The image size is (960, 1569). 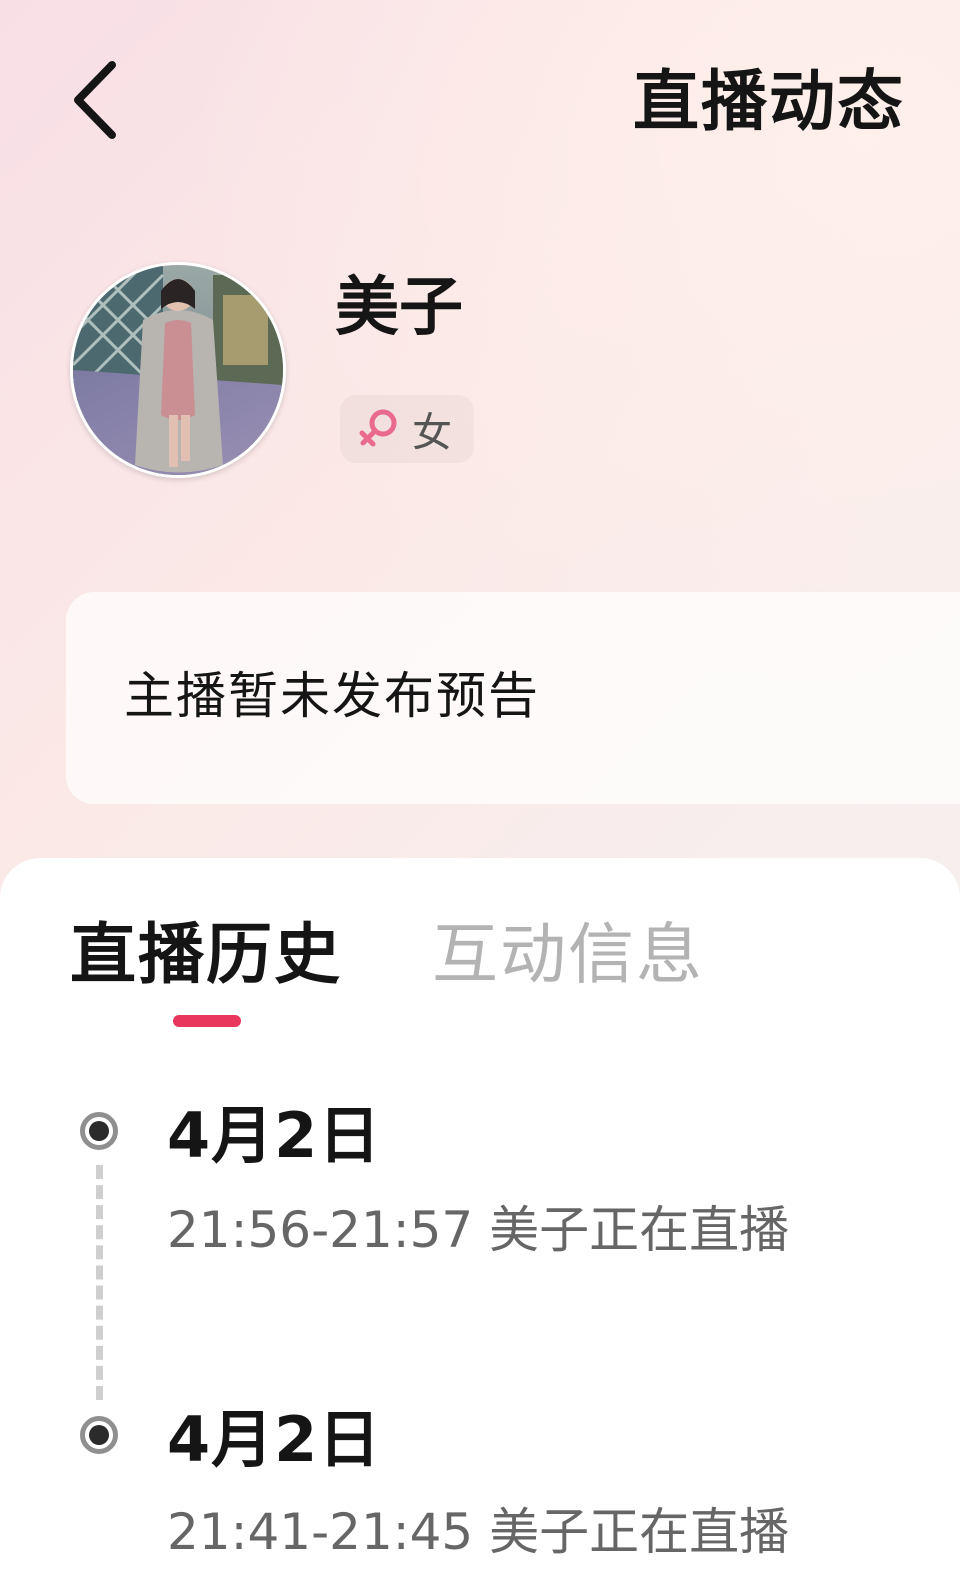 What do you see at coordinates (399, 308) in the screenshot?
I see `username: 美子` at bounding box center [399, 308].